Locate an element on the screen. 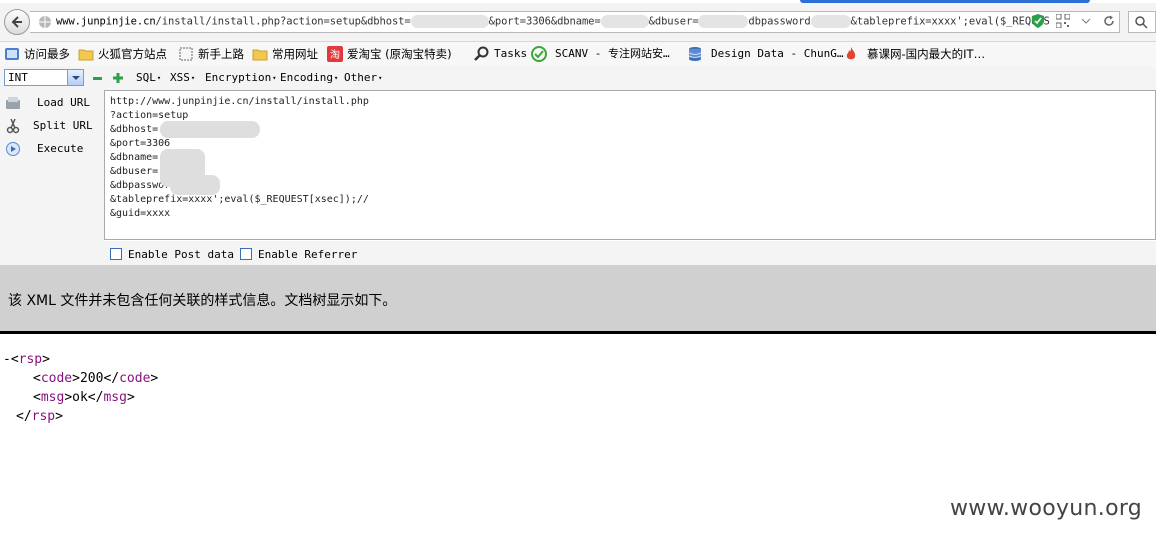 The width and height of the screenshot is (1156, 539). menu-label: XSS is located at coordinates (180, 77).